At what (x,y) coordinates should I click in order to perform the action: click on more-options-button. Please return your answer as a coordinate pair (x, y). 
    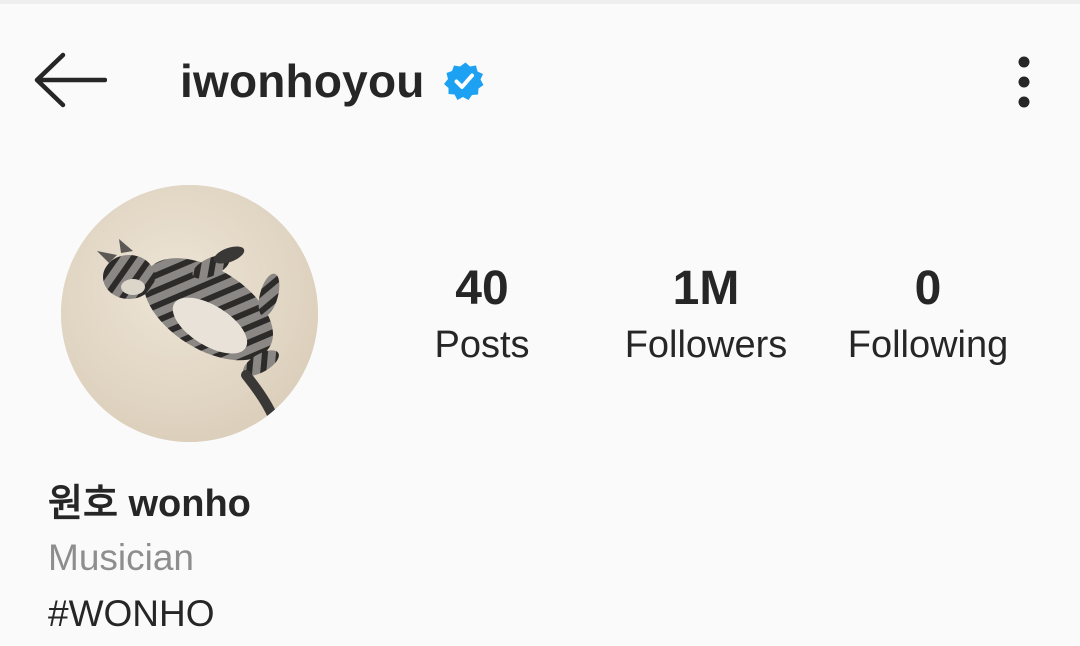
    Looking at the image, I should click on (1024, 82).